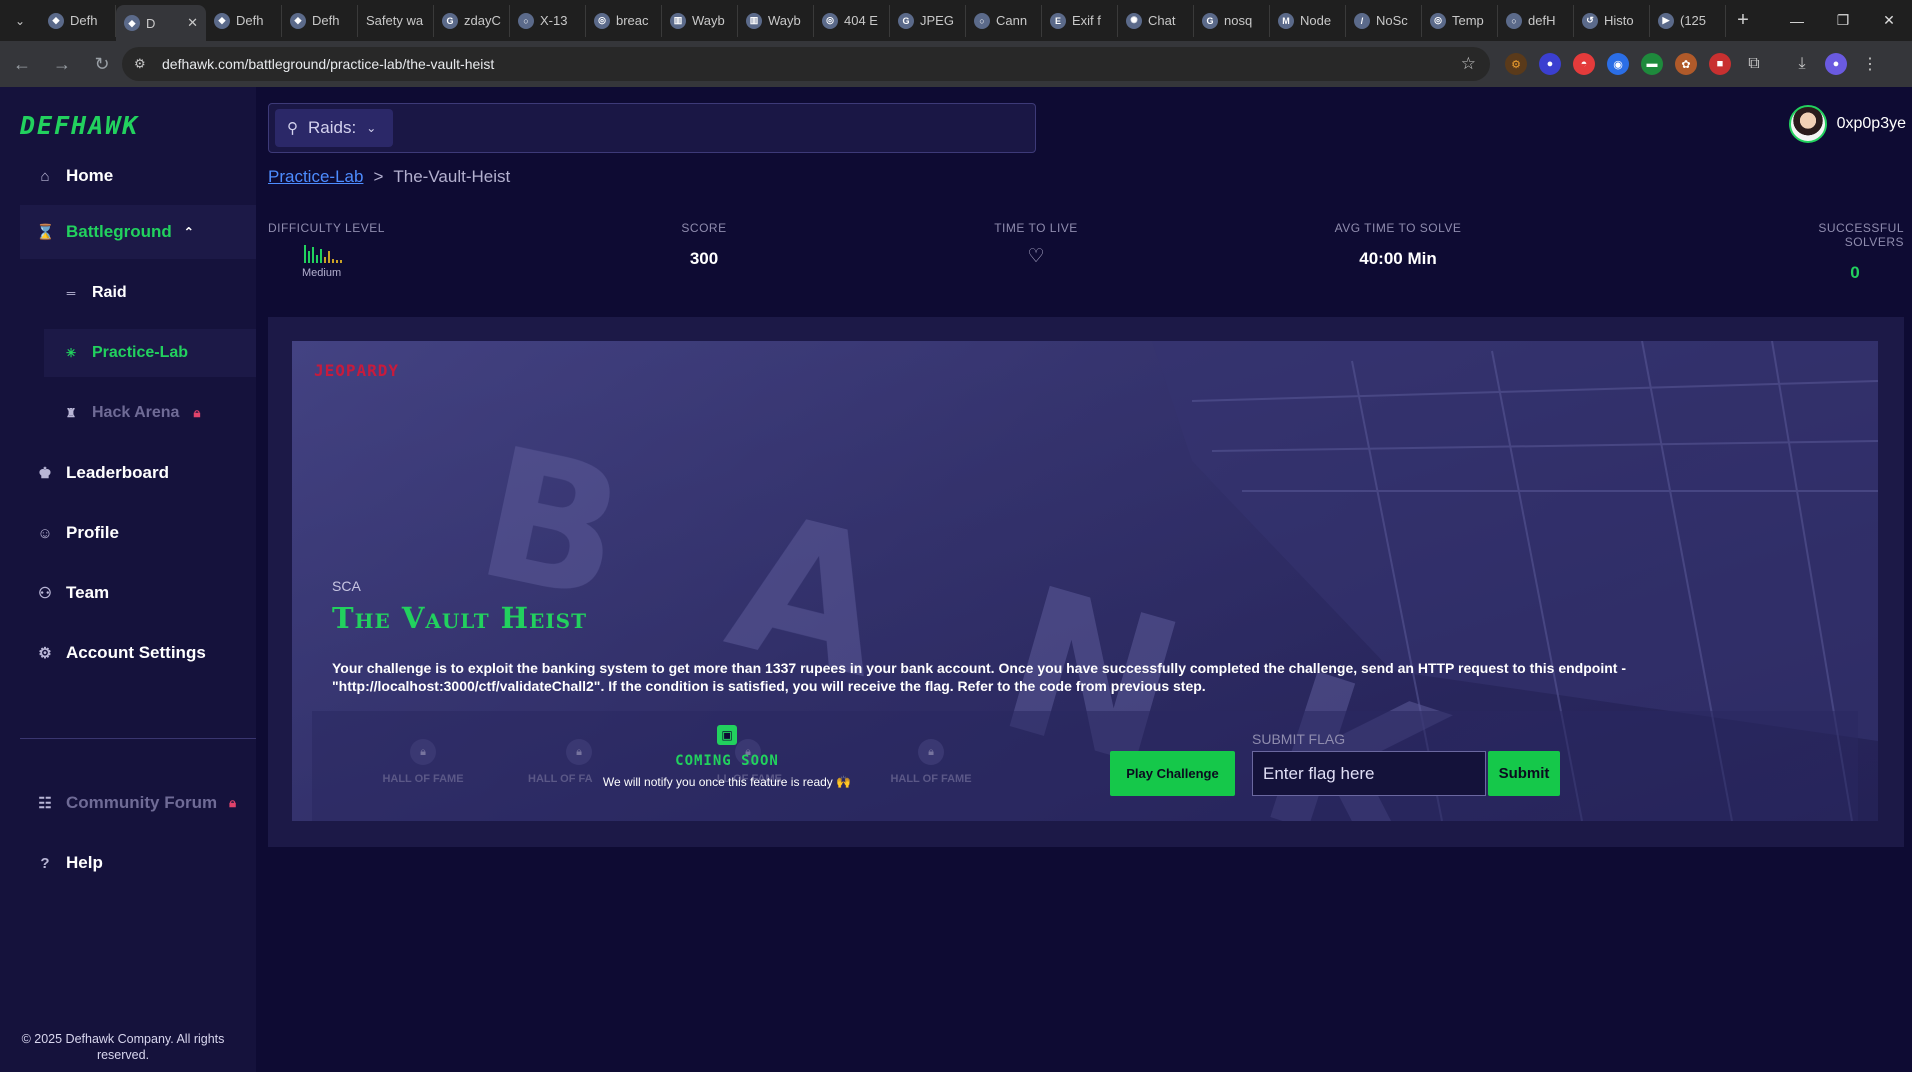  What do you see at coordinates (1720, 64) in the screenshot?
I see `extension-icon: ■` at bounding box center [1720, 64].